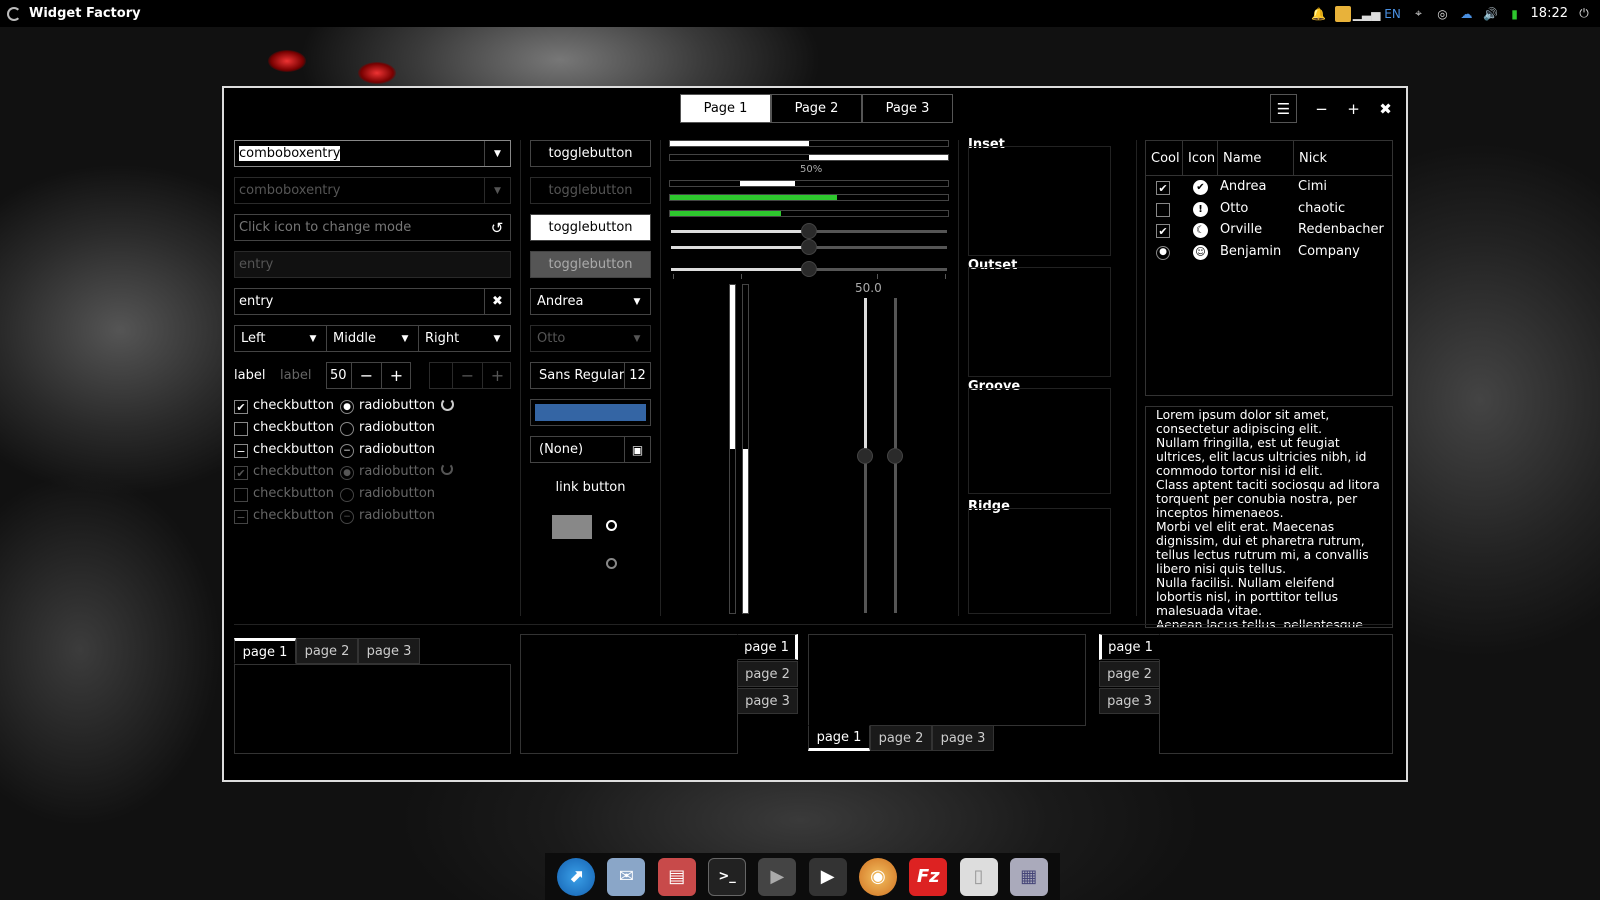 Image resolution: width=1600 pixels, height=900 pixels. Describe the element at coordinates (1321, 108) in the screenshot. I see `minimize-icon: −` at that location.